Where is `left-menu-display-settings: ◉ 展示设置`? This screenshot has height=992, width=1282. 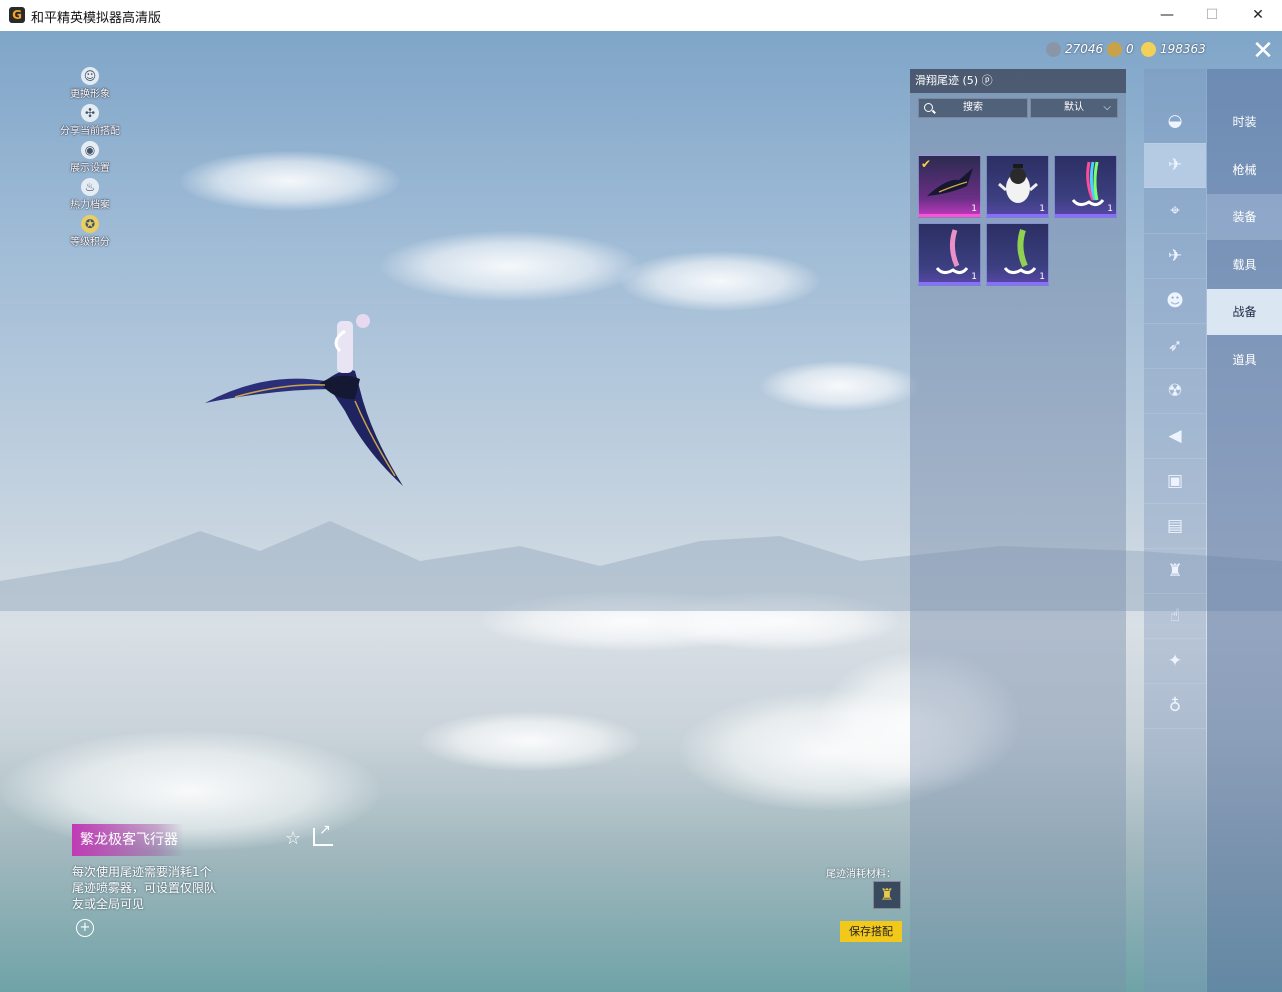
left-menu-display-settings: ◉ 展示设置 is located at coordinates (90, 159).